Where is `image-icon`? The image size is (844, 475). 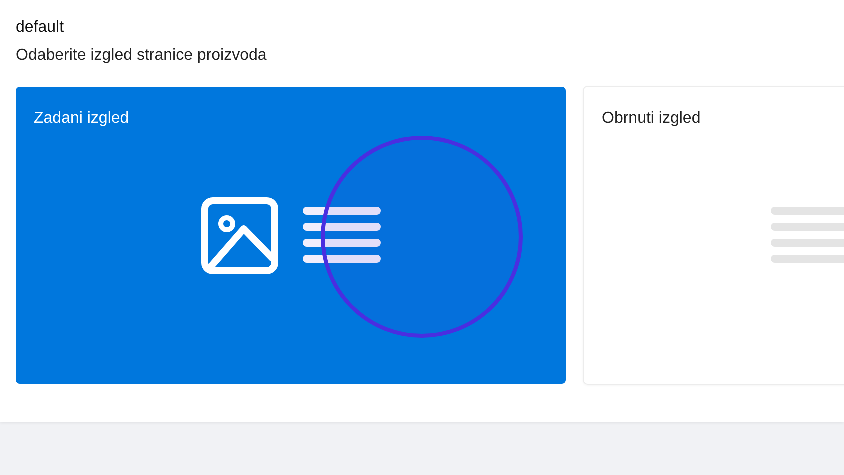 image-icon is located at coordinates (240, 235).